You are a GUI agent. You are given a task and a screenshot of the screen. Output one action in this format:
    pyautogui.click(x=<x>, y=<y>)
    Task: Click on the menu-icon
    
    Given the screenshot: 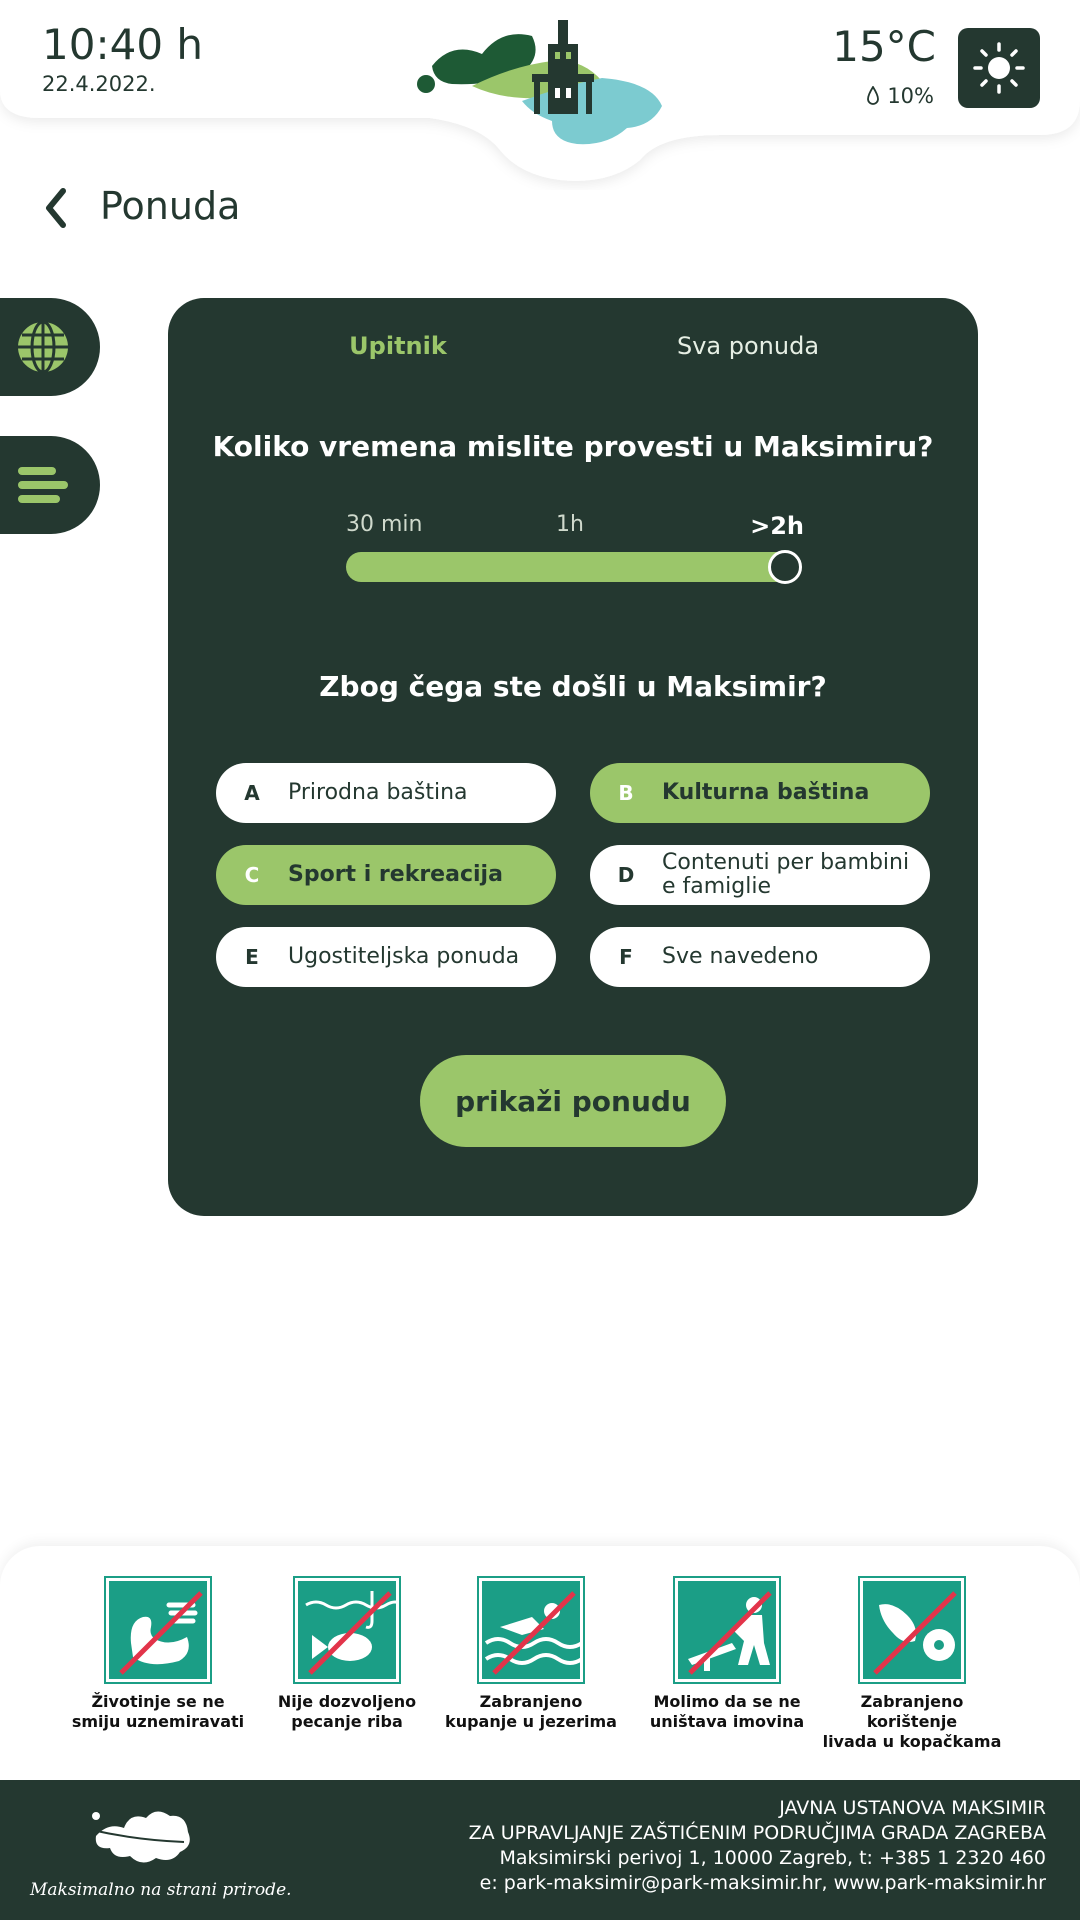 What is the action you would take?
    pyautogui.click(x=43, y=485)
    